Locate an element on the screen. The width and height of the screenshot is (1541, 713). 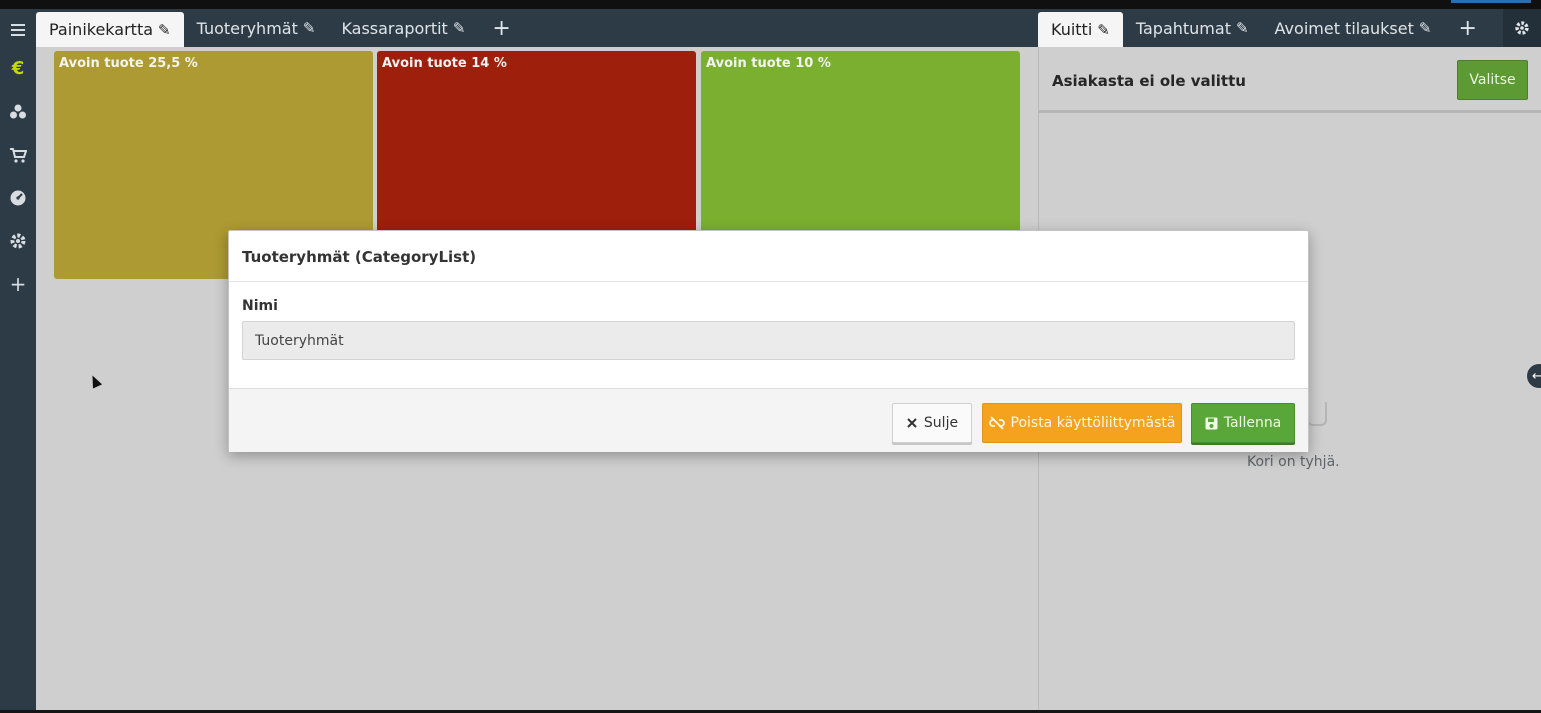
save-icon is located at coordinates (1211, 423).